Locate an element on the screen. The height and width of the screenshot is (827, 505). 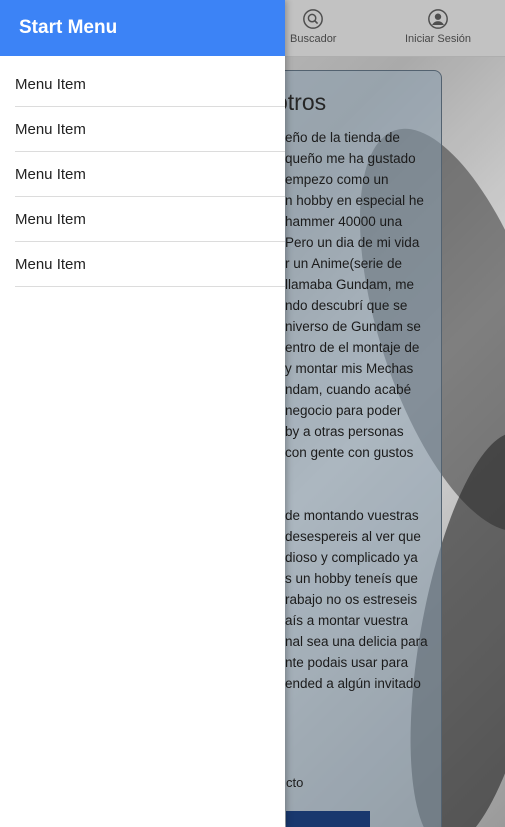
drawer-header: Start Menu is located at coordinates (142, 28).